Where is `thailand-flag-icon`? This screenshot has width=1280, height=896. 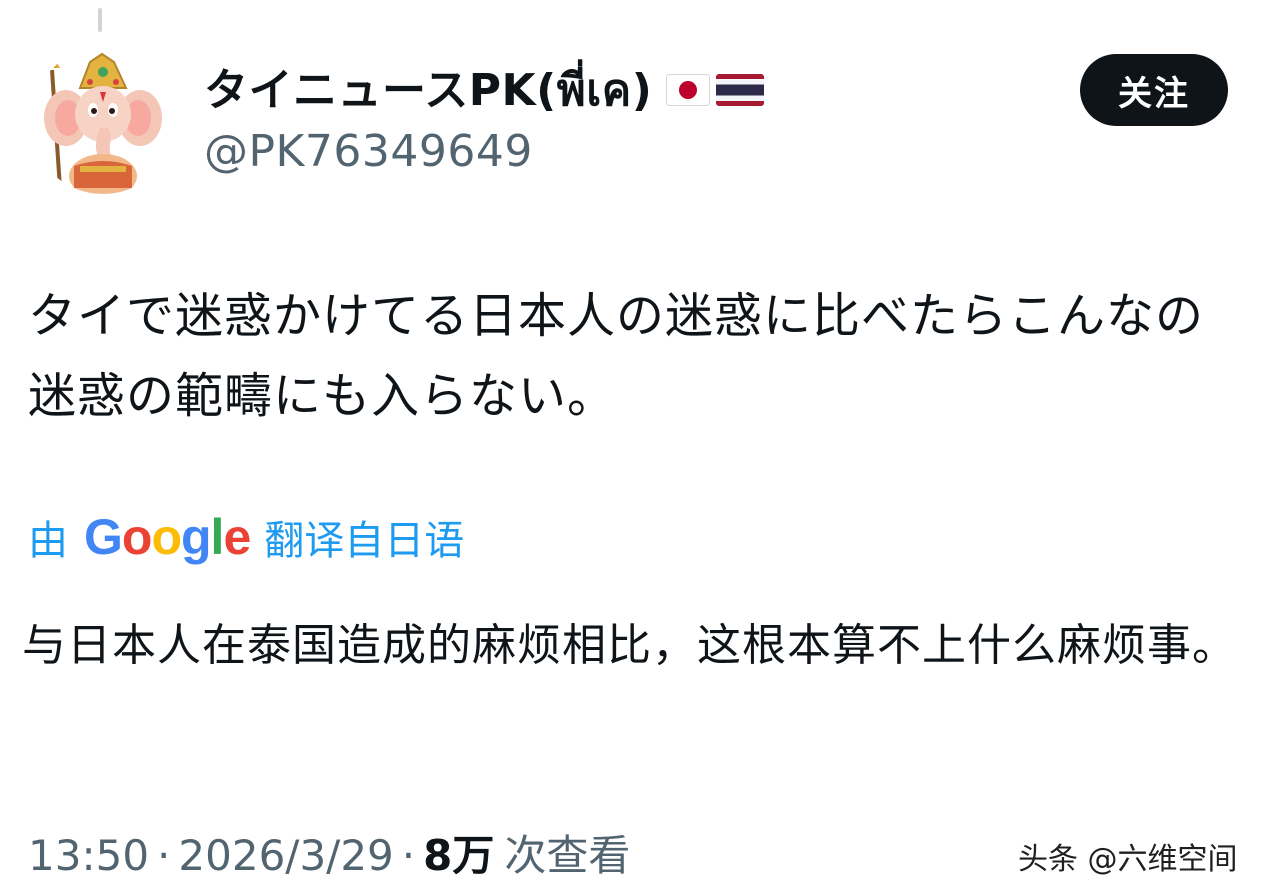 thailand-flag-icon is located at coordinates (740, 89).